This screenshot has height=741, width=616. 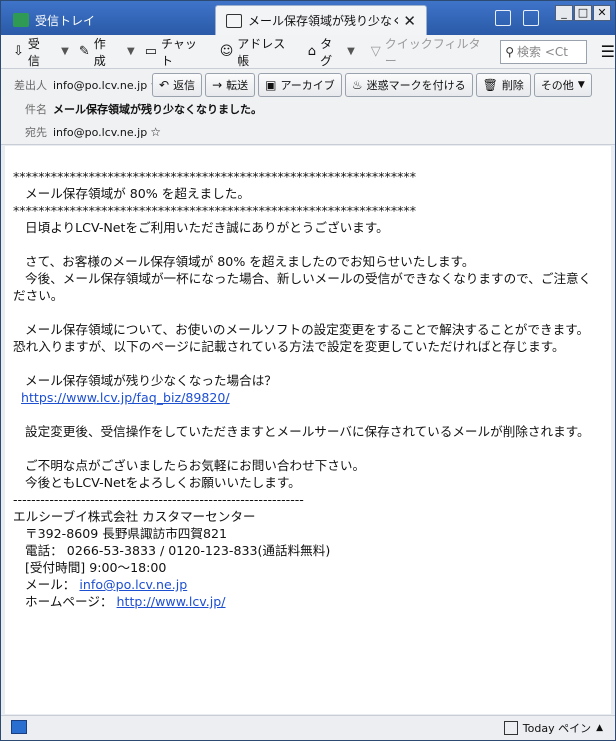 What do you see at coordinates (65, 51) in the screenshot?
I see `get-mail-dropdown-icon: ▼` at bounding box center [65, 51].